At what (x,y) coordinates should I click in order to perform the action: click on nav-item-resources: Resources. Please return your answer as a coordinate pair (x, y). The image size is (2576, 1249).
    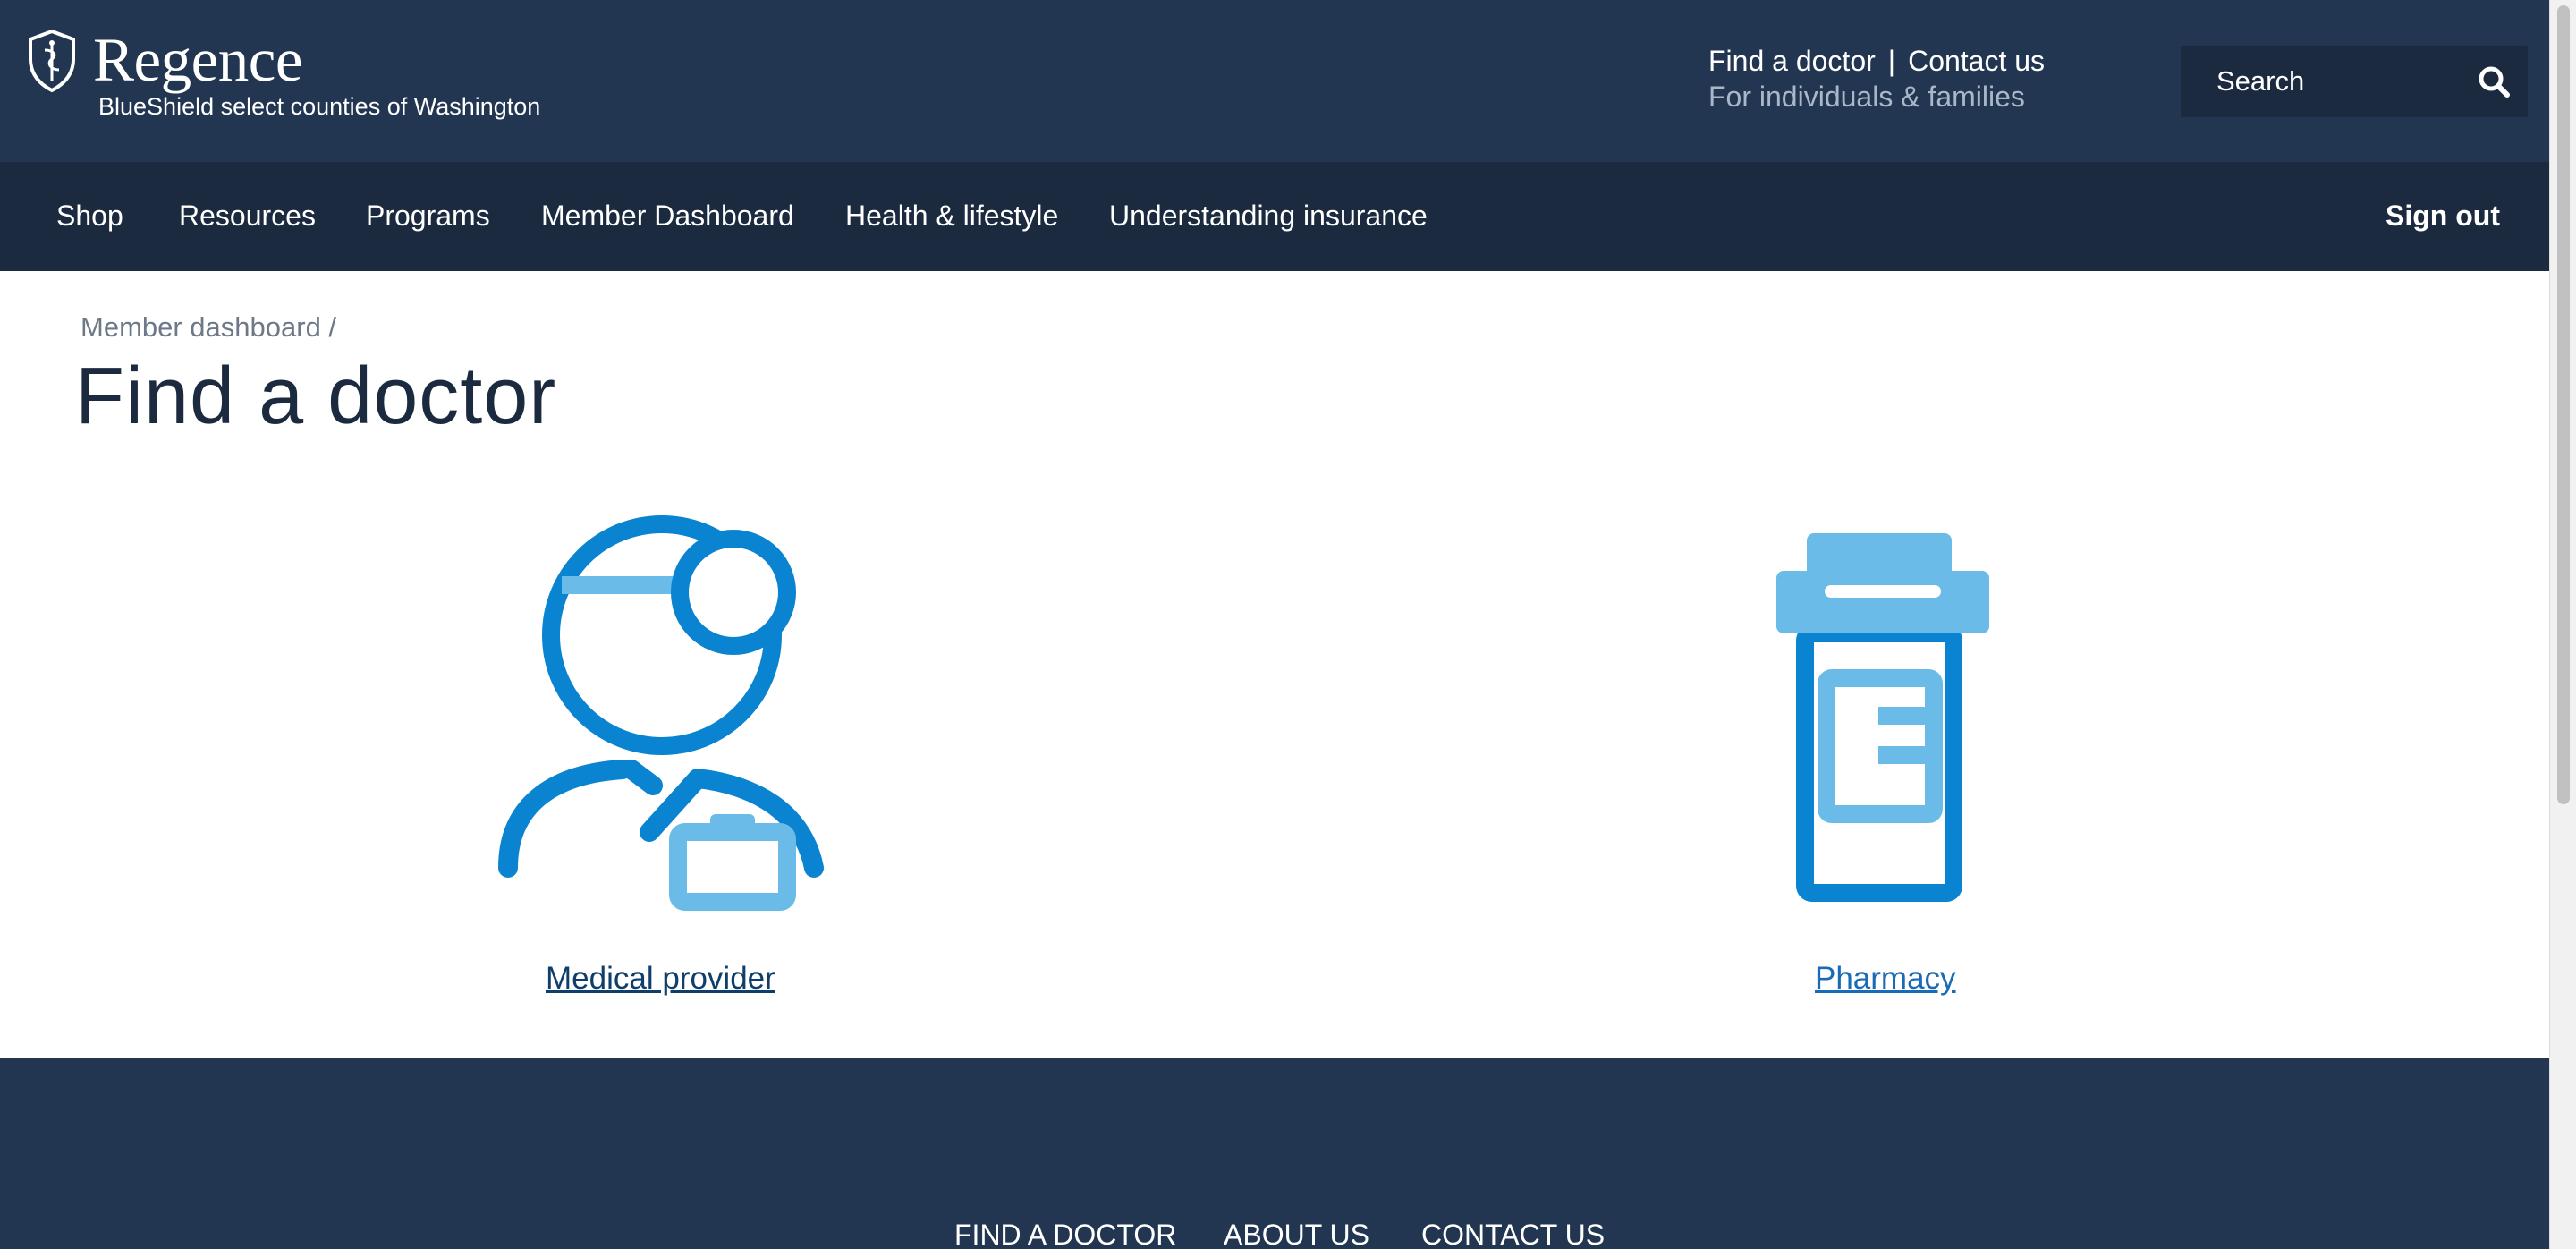
    Looking at the image, I should click on (247, 217).